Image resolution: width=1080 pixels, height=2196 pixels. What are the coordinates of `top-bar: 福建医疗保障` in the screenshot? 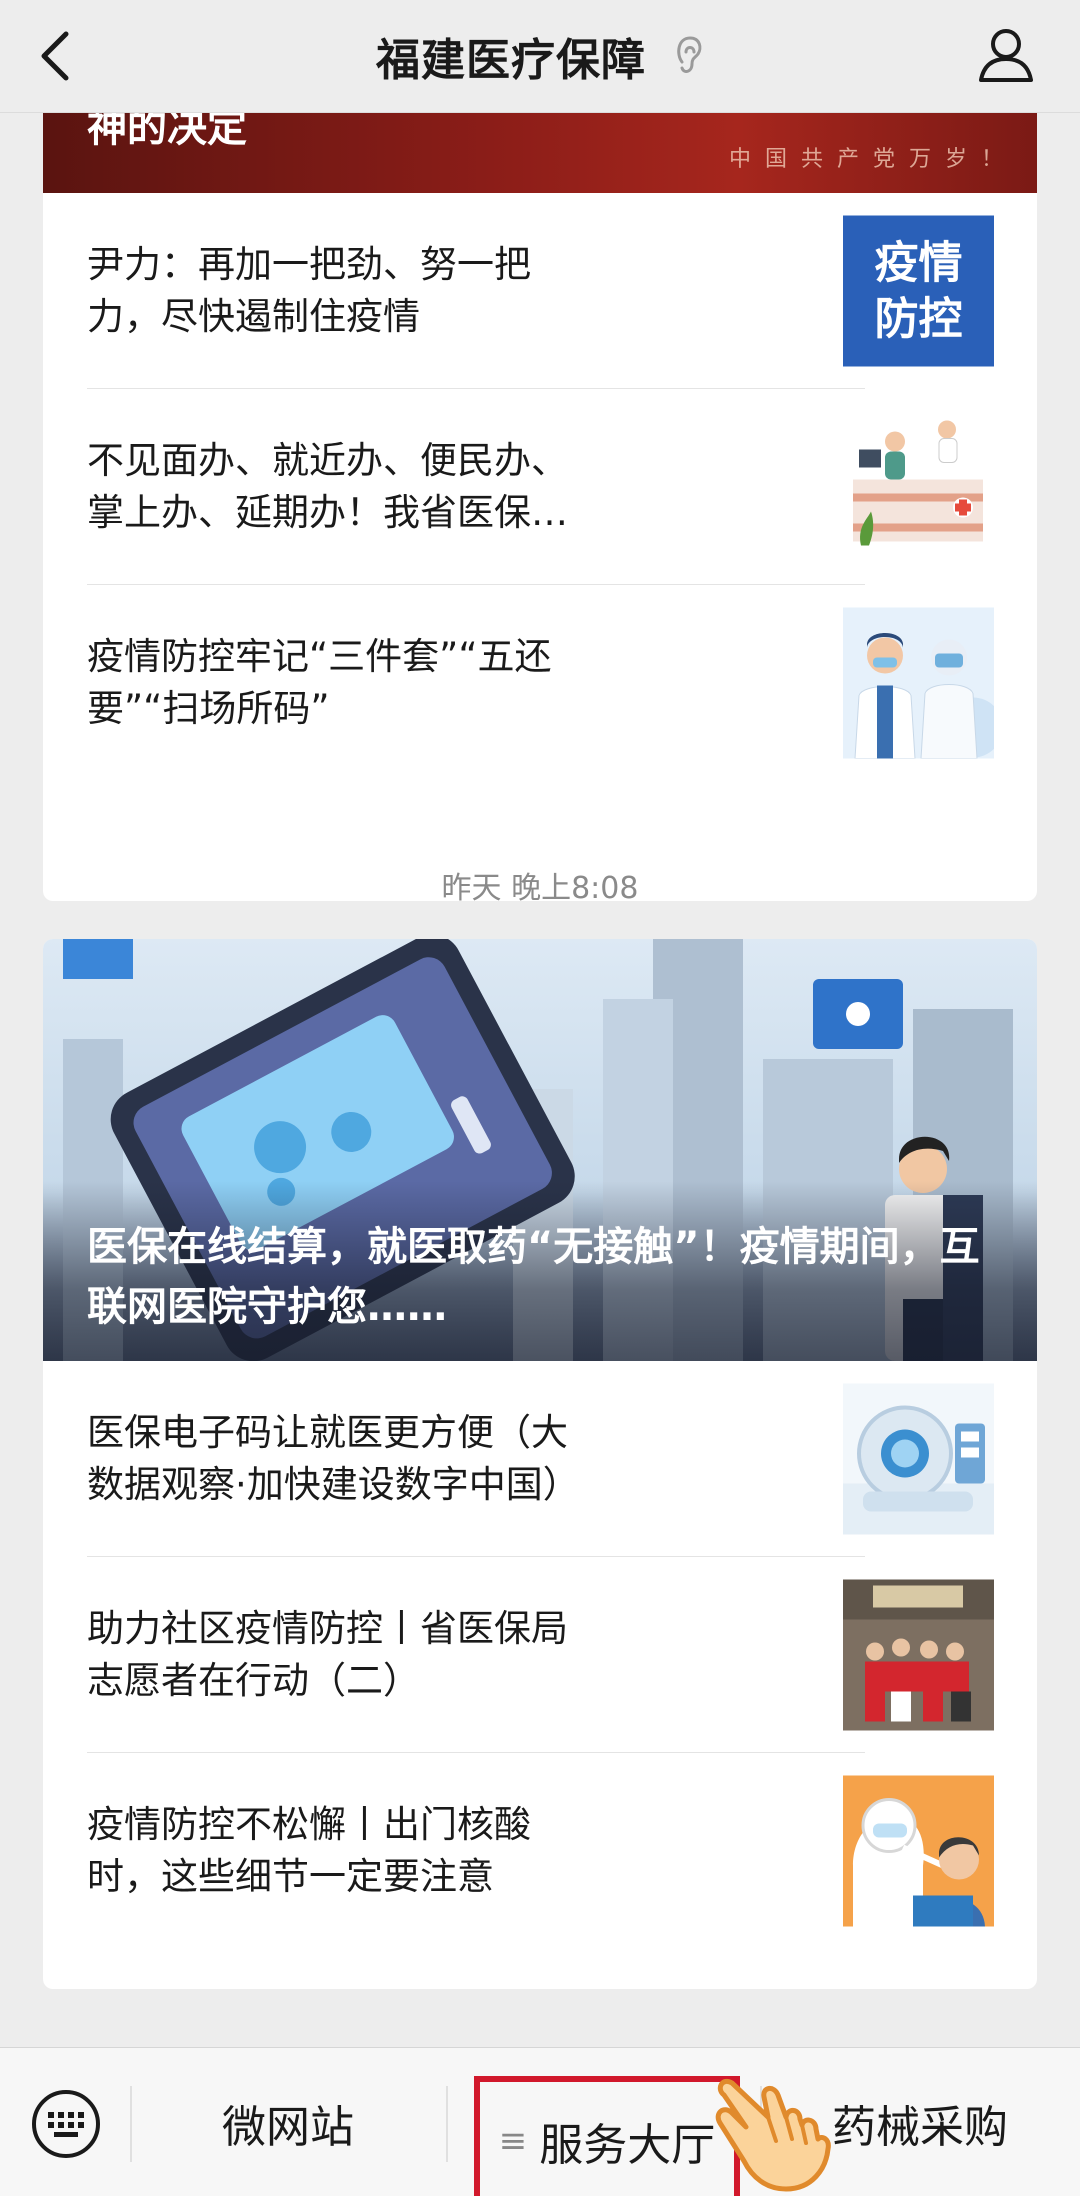 It's located at (540, 56).